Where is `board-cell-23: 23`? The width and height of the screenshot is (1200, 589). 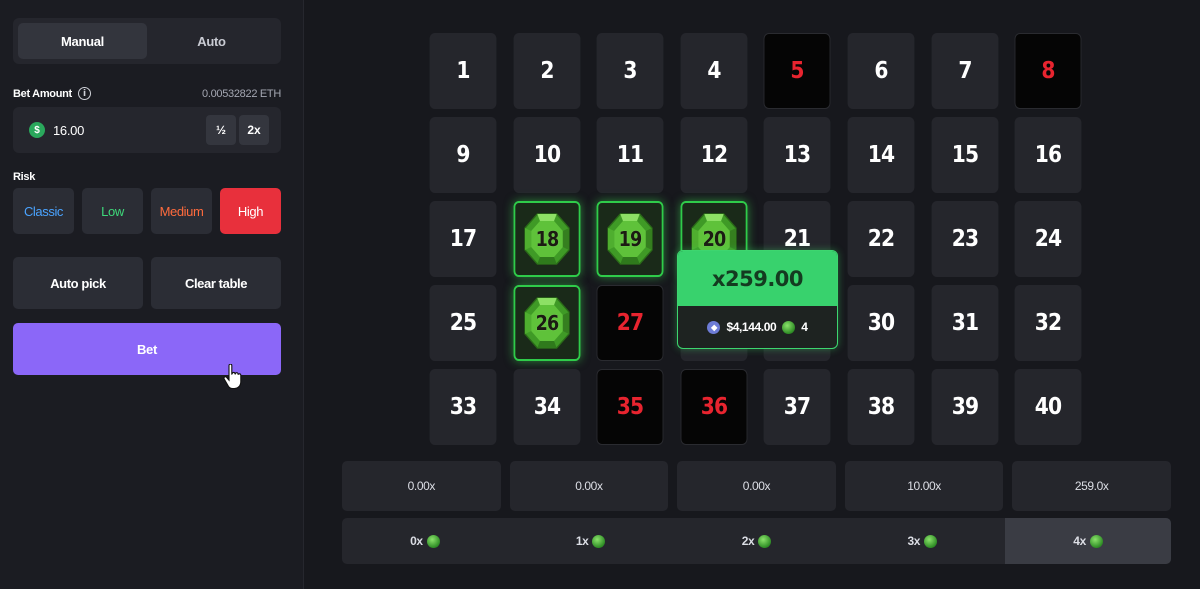 board-cell-23: 23 is located at coordinates (965, 239).